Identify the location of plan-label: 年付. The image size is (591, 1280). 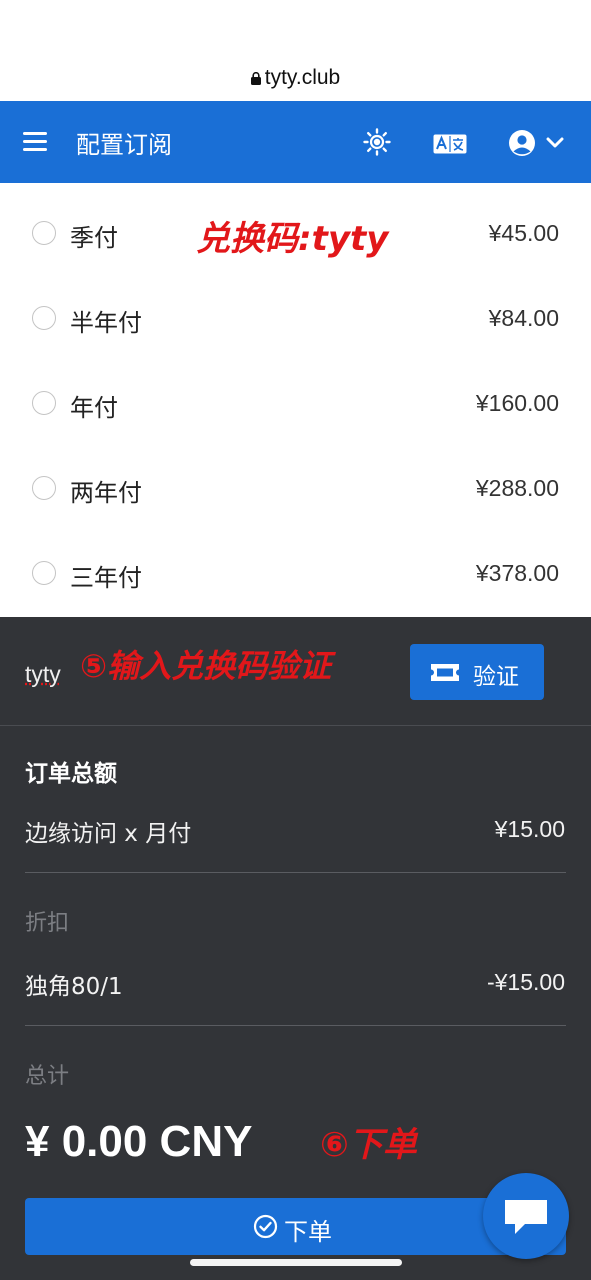
(94, 408).